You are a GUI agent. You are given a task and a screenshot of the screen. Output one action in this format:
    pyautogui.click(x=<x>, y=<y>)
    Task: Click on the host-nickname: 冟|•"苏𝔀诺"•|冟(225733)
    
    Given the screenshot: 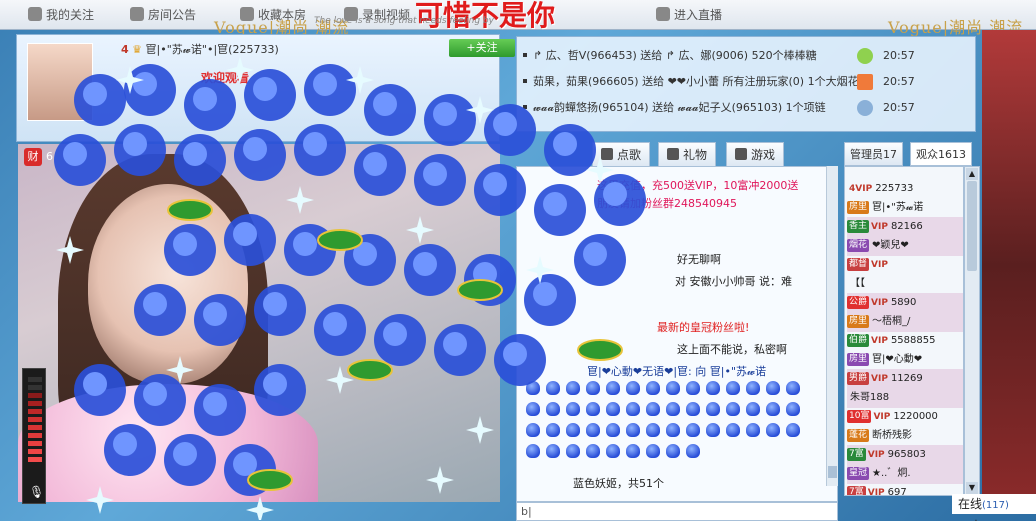 What is the action you would take?
    pyautogui.click(x=212, y=49)
    